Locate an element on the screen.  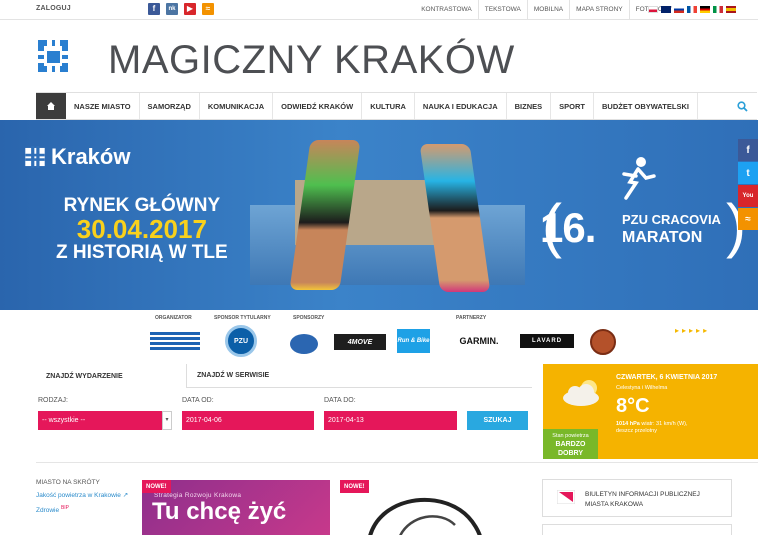
weather-pressure: 1014 hPa is located at coordinates (628, 424).